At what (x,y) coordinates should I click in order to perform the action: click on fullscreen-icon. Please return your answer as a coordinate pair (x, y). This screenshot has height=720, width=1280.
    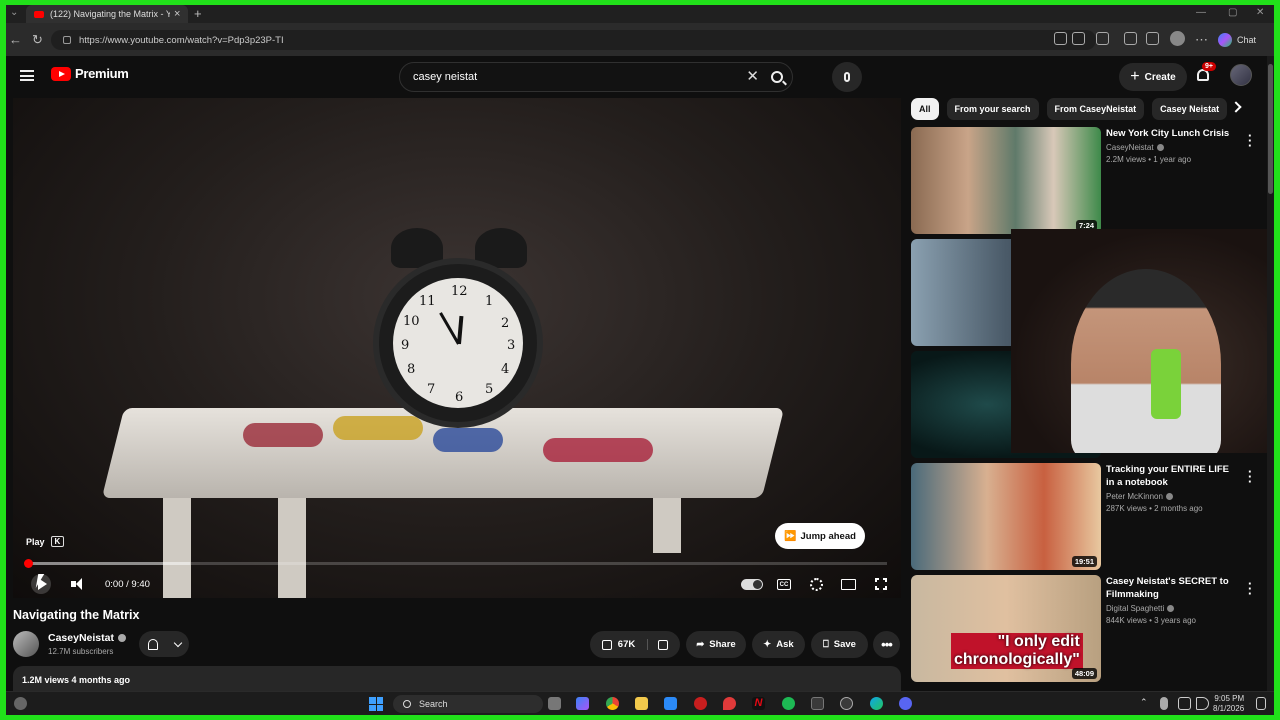
    Looking at the image, I should click on (882, 585).